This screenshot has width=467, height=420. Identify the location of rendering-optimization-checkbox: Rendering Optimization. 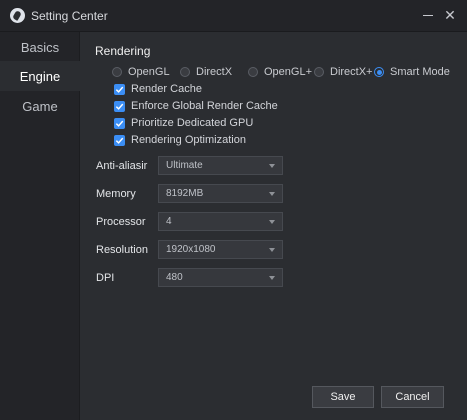
(180, 140).